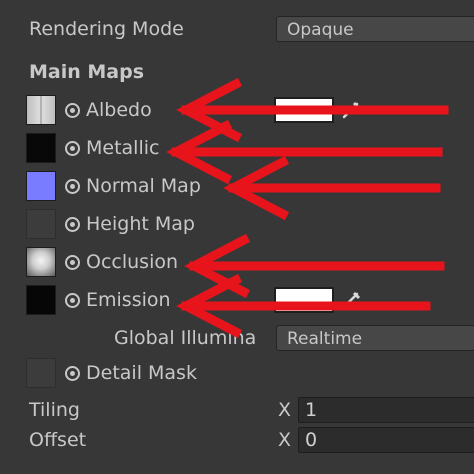 The height and width of the screenshot is (474, 474). I want to click on metallic-arrow, so click(304, 152).